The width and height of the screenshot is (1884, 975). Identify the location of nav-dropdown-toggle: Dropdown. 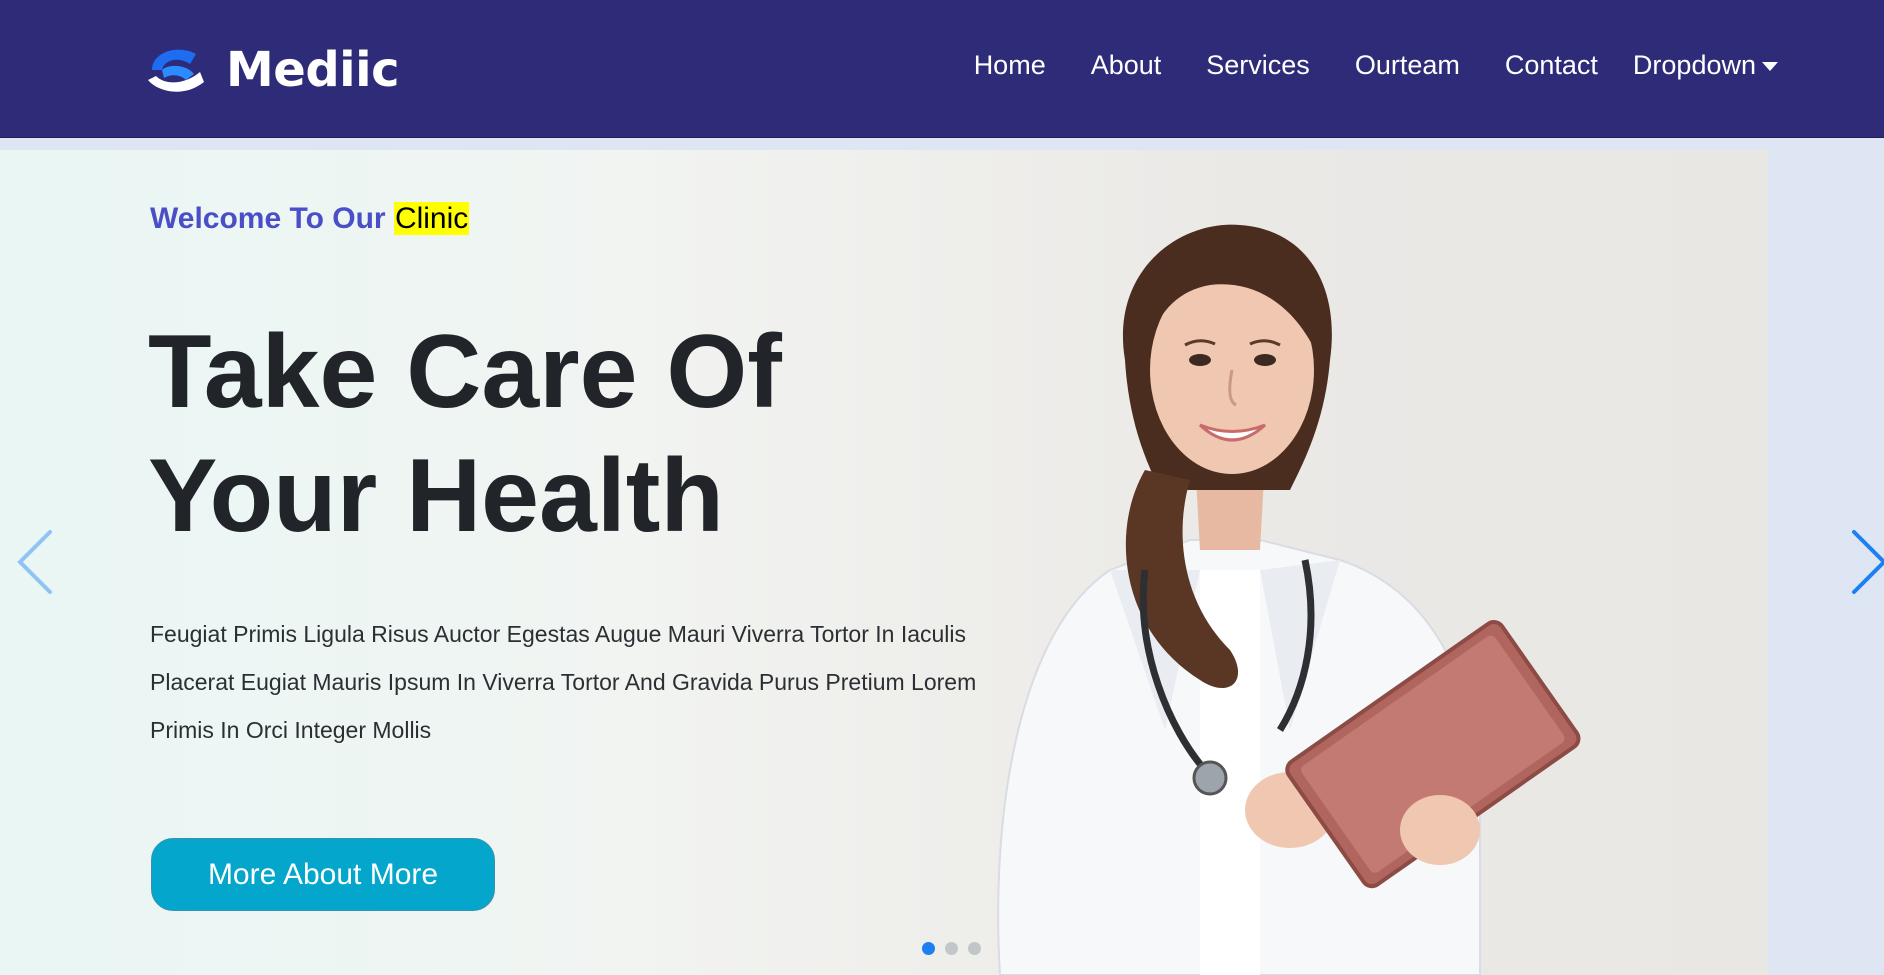
(1705, 65).